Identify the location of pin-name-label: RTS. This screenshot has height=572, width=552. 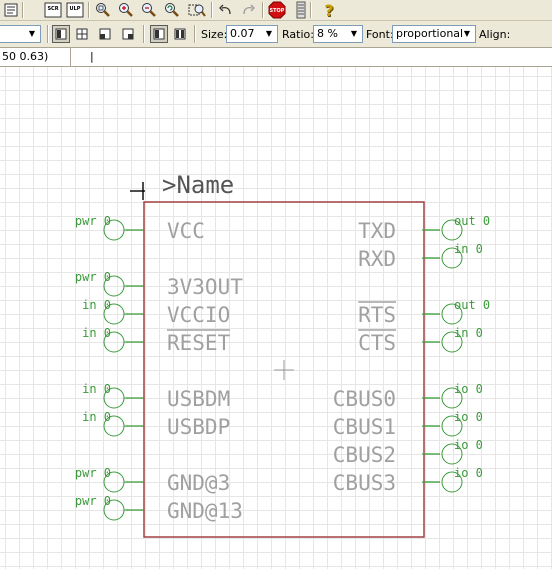
(377, 315).